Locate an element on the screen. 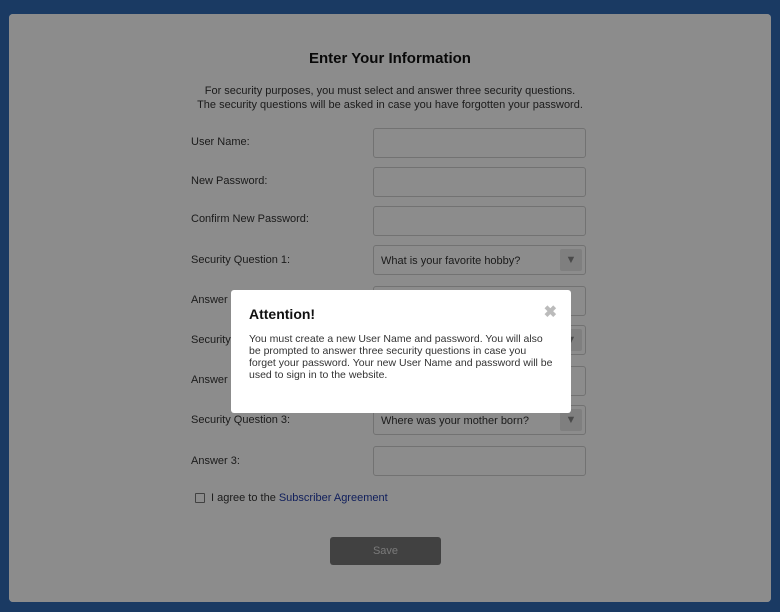  dialog-title: Attention! is located at coordinates (282, 314).